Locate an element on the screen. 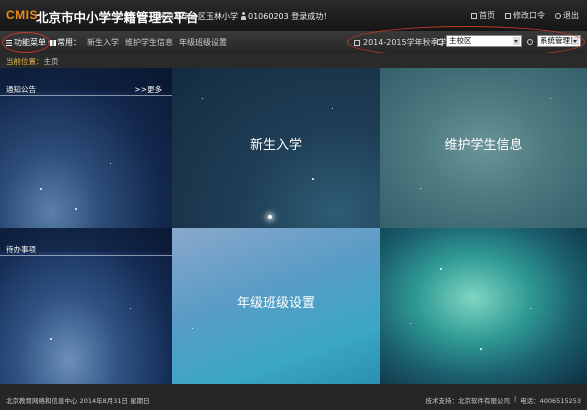 This screenshot has width=587, height=410. notice-panel: 通知公告 >>更多 is located at coordinates (86, 148).